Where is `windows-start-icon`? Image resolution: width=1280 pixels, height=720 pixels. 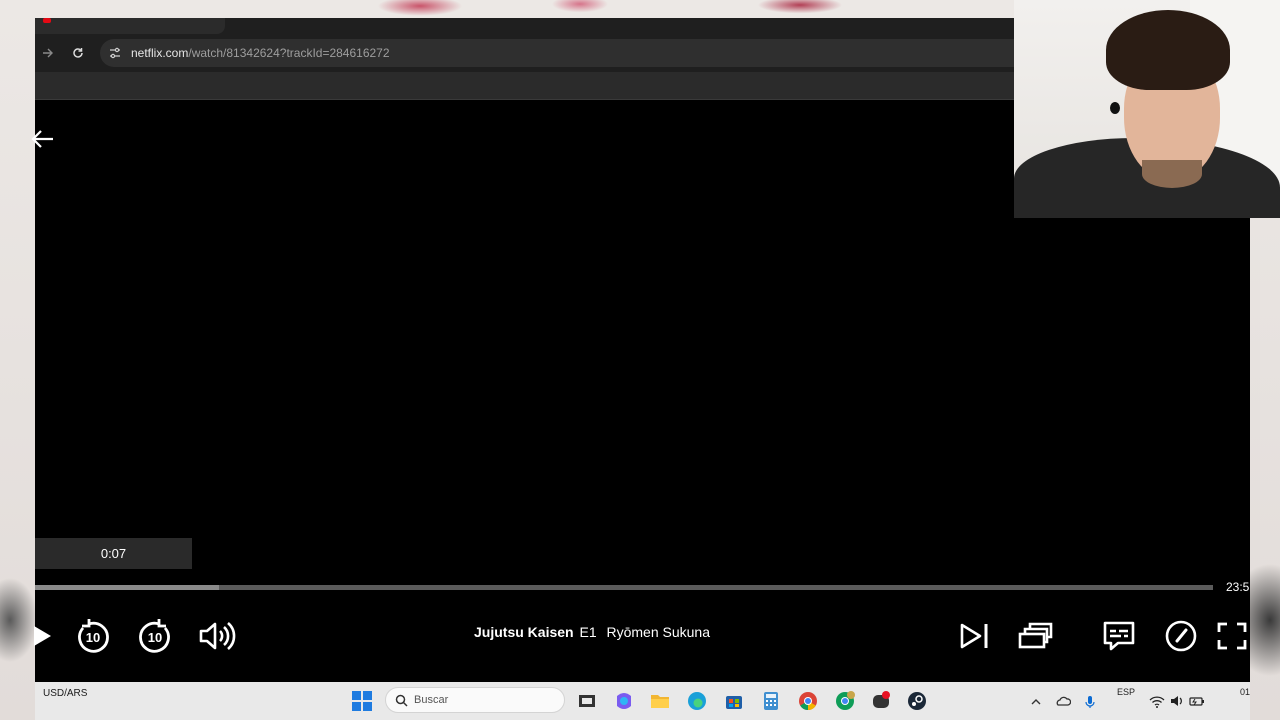
windows-start-icon is located at coordinates (362, 701).